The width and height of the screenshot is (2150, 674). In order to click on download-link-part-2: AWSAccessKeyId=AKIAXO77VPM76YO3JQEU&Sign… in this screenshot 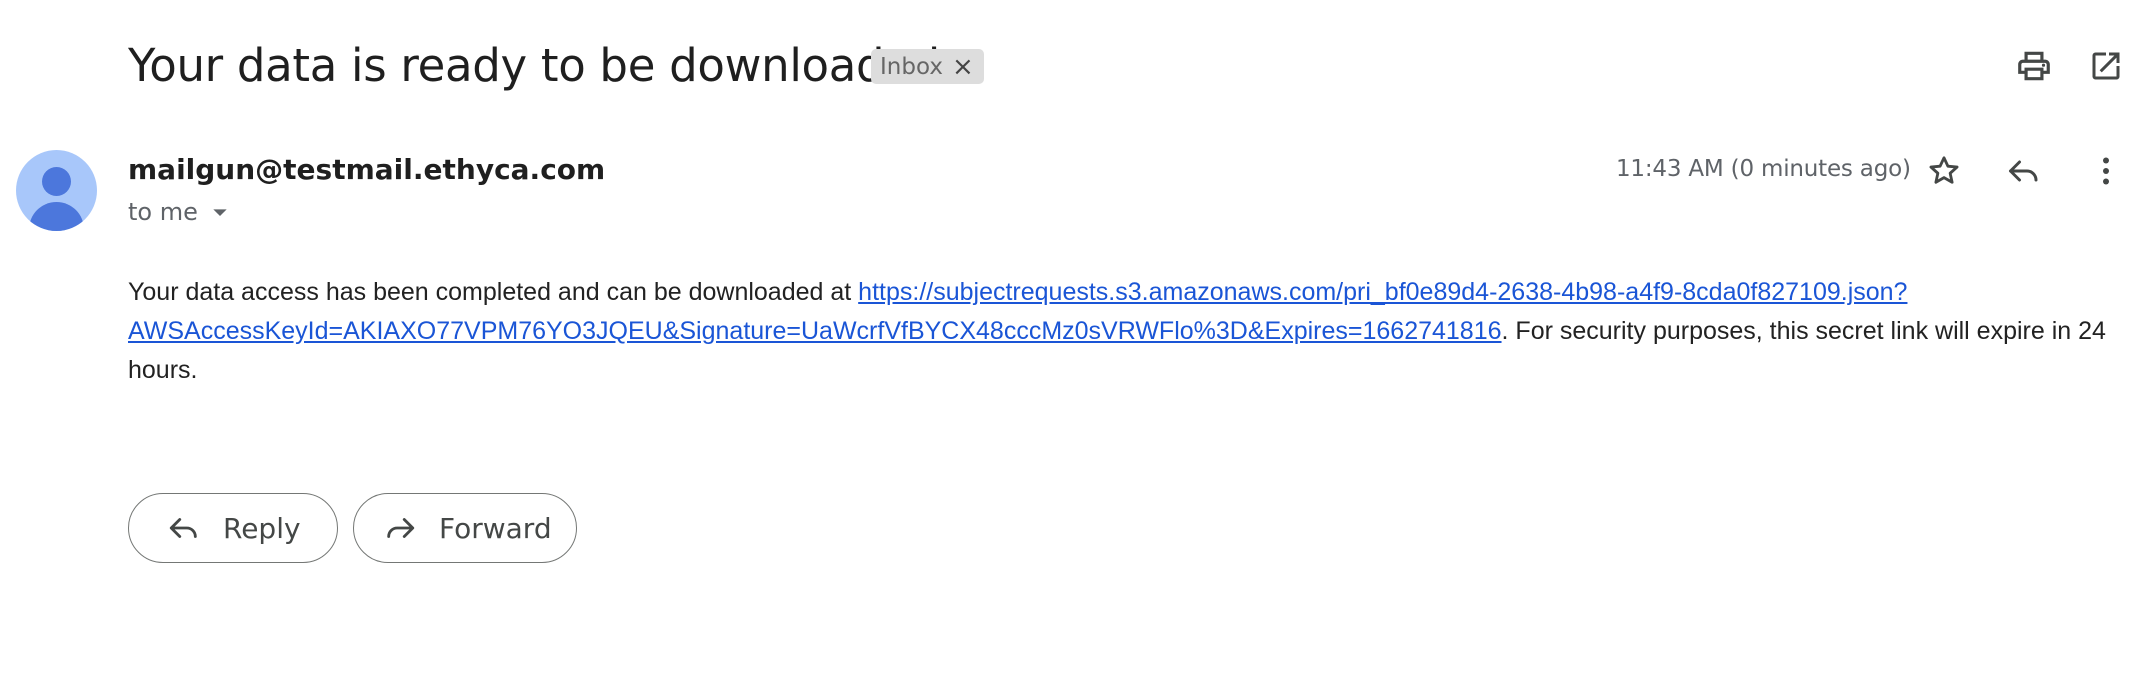, I will do `click(815, 331)`.